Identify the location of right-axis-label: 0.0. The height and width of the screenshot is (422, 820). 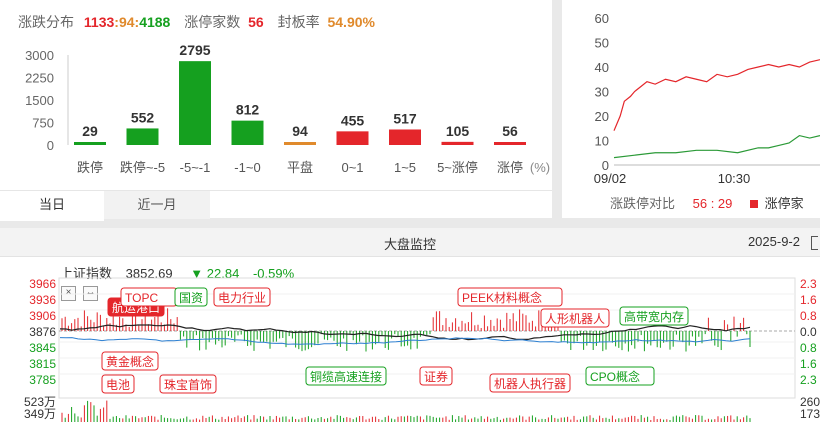
(808, 332).